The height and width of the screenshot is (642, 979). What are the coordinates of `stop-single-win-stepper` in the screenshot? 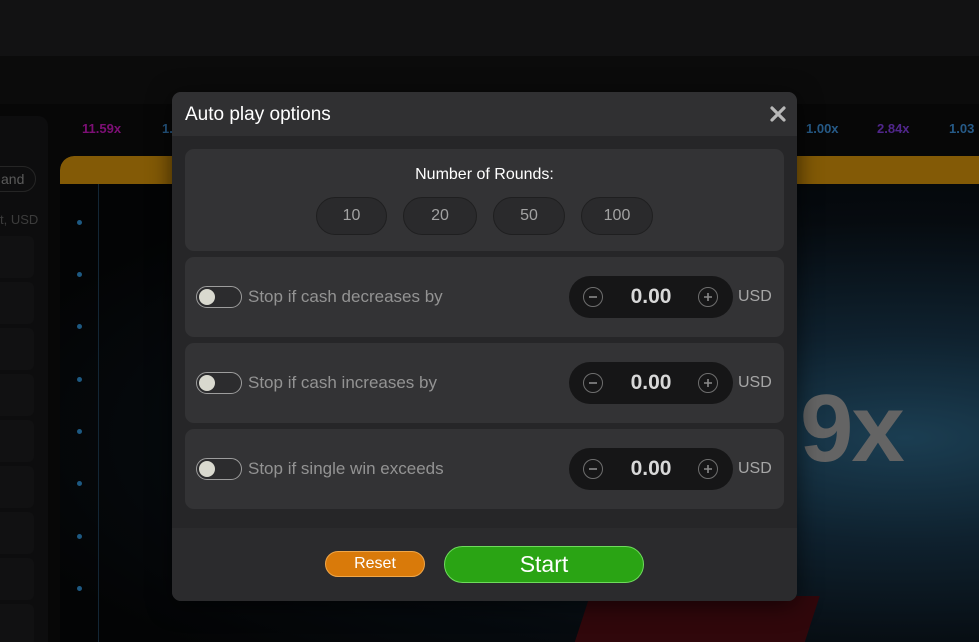 It's located at (651, 469).